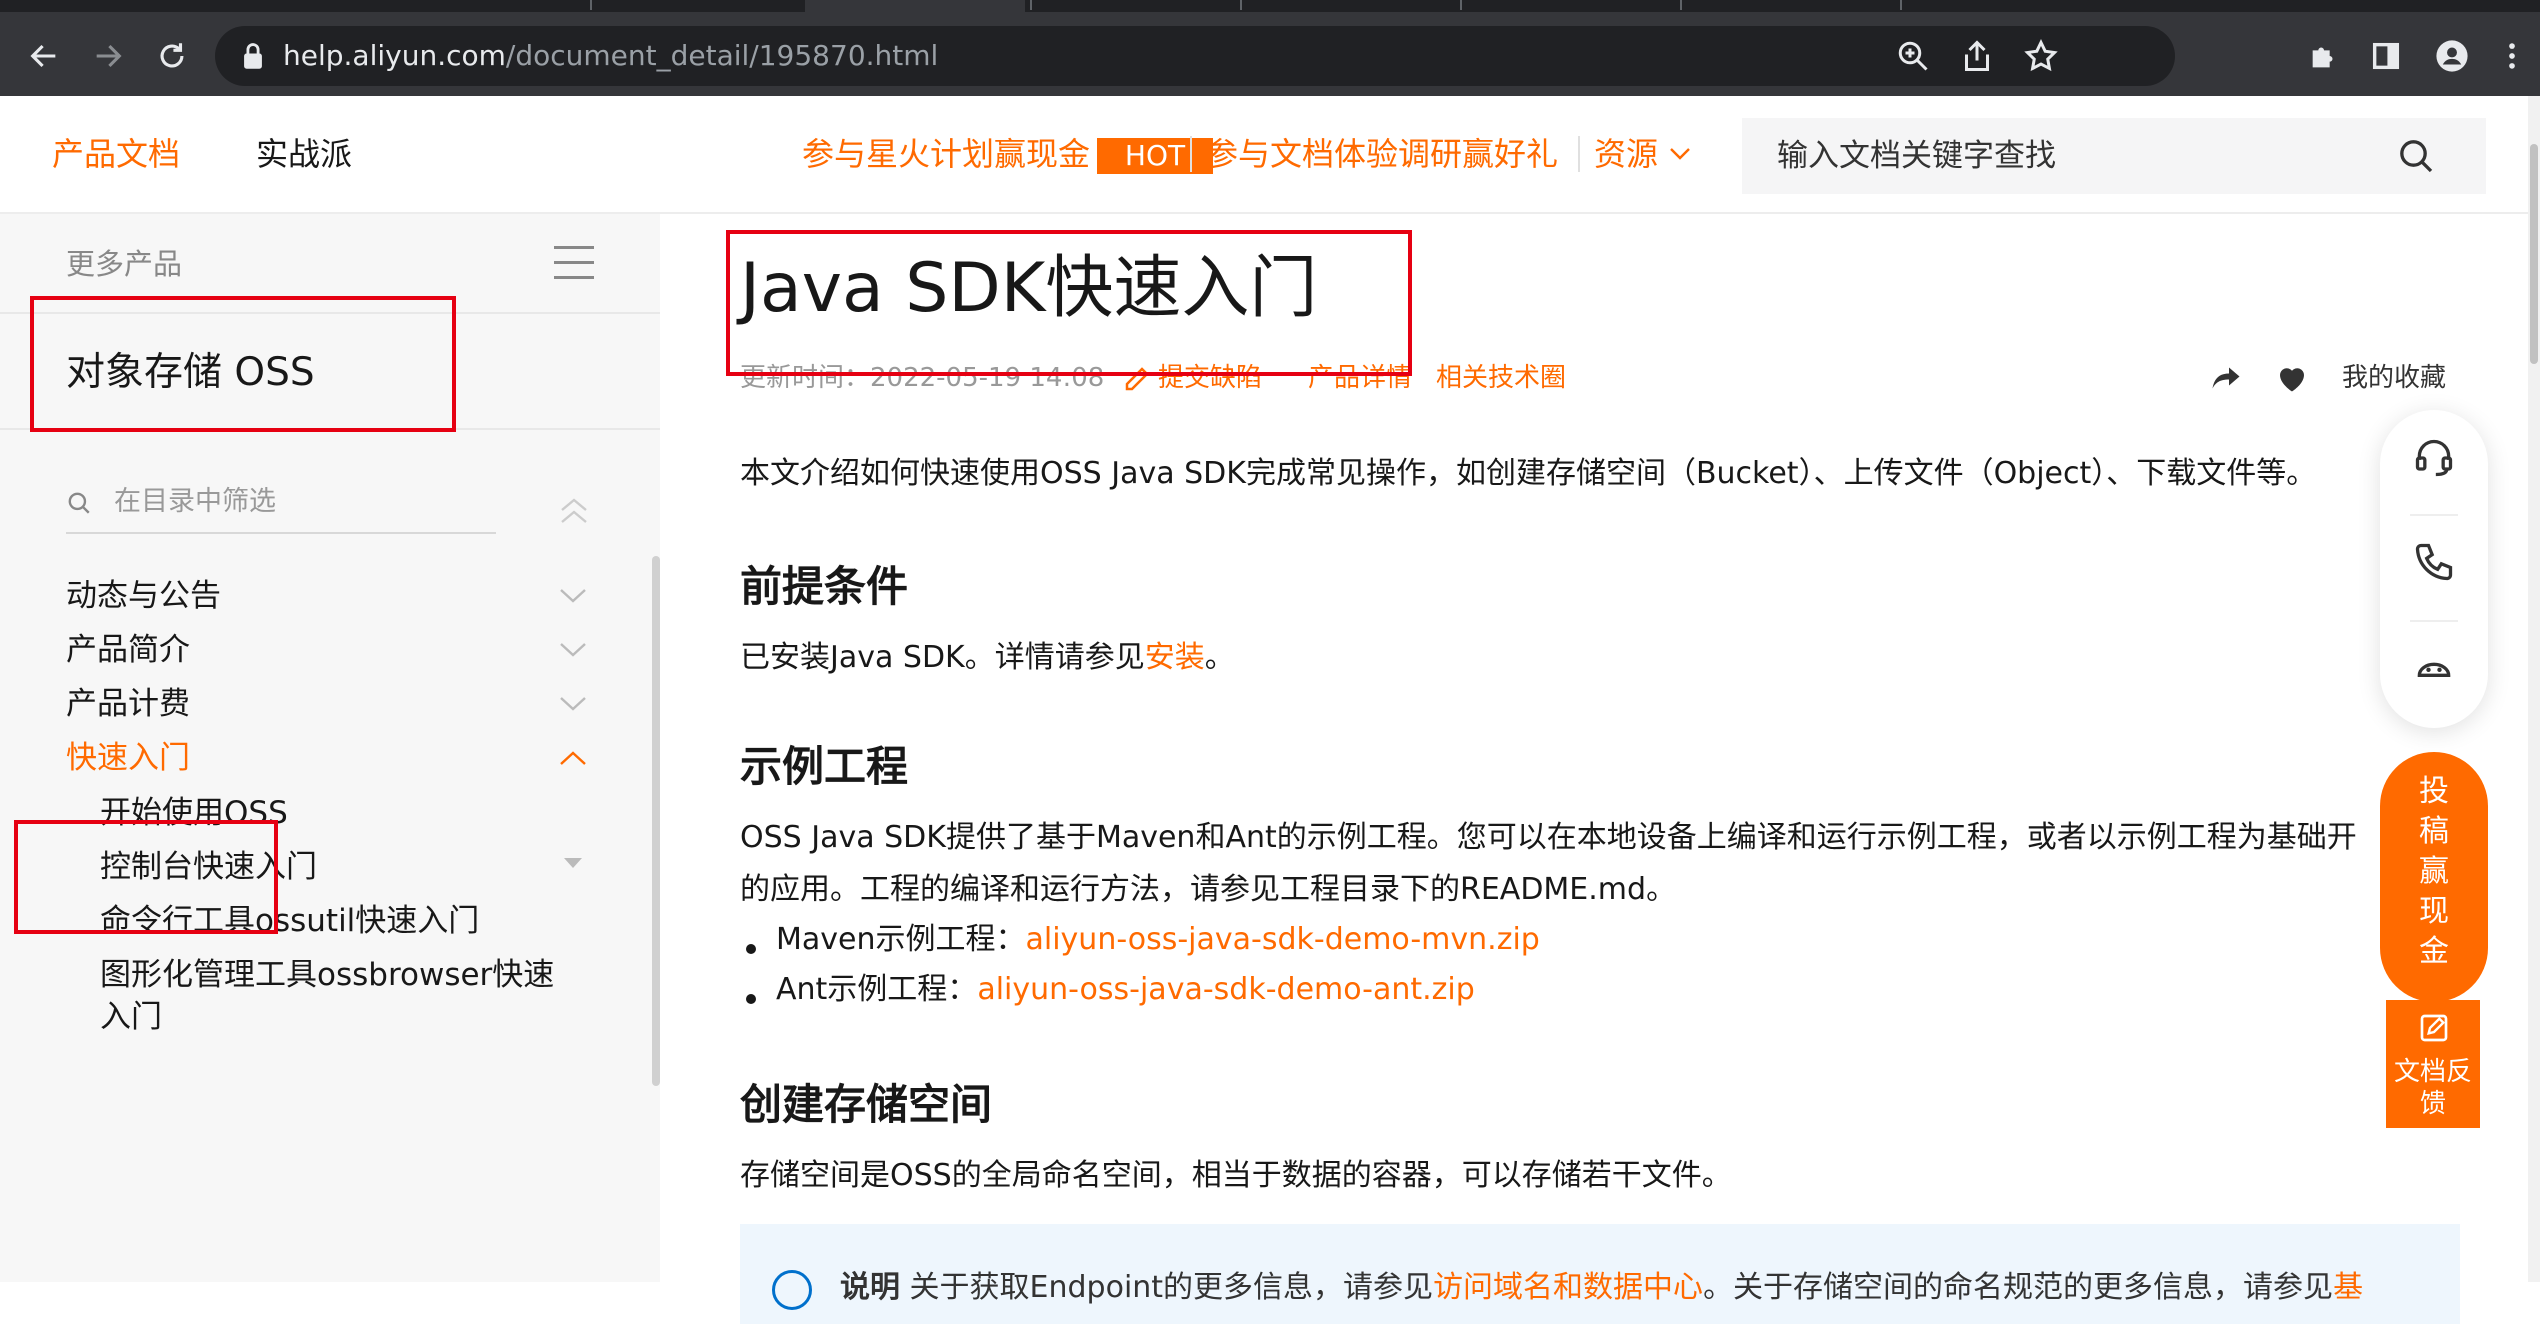 The height and width of the screenshot is (1324, 2540). I want to click on sidebar-scrollbar, so click(656, 821).